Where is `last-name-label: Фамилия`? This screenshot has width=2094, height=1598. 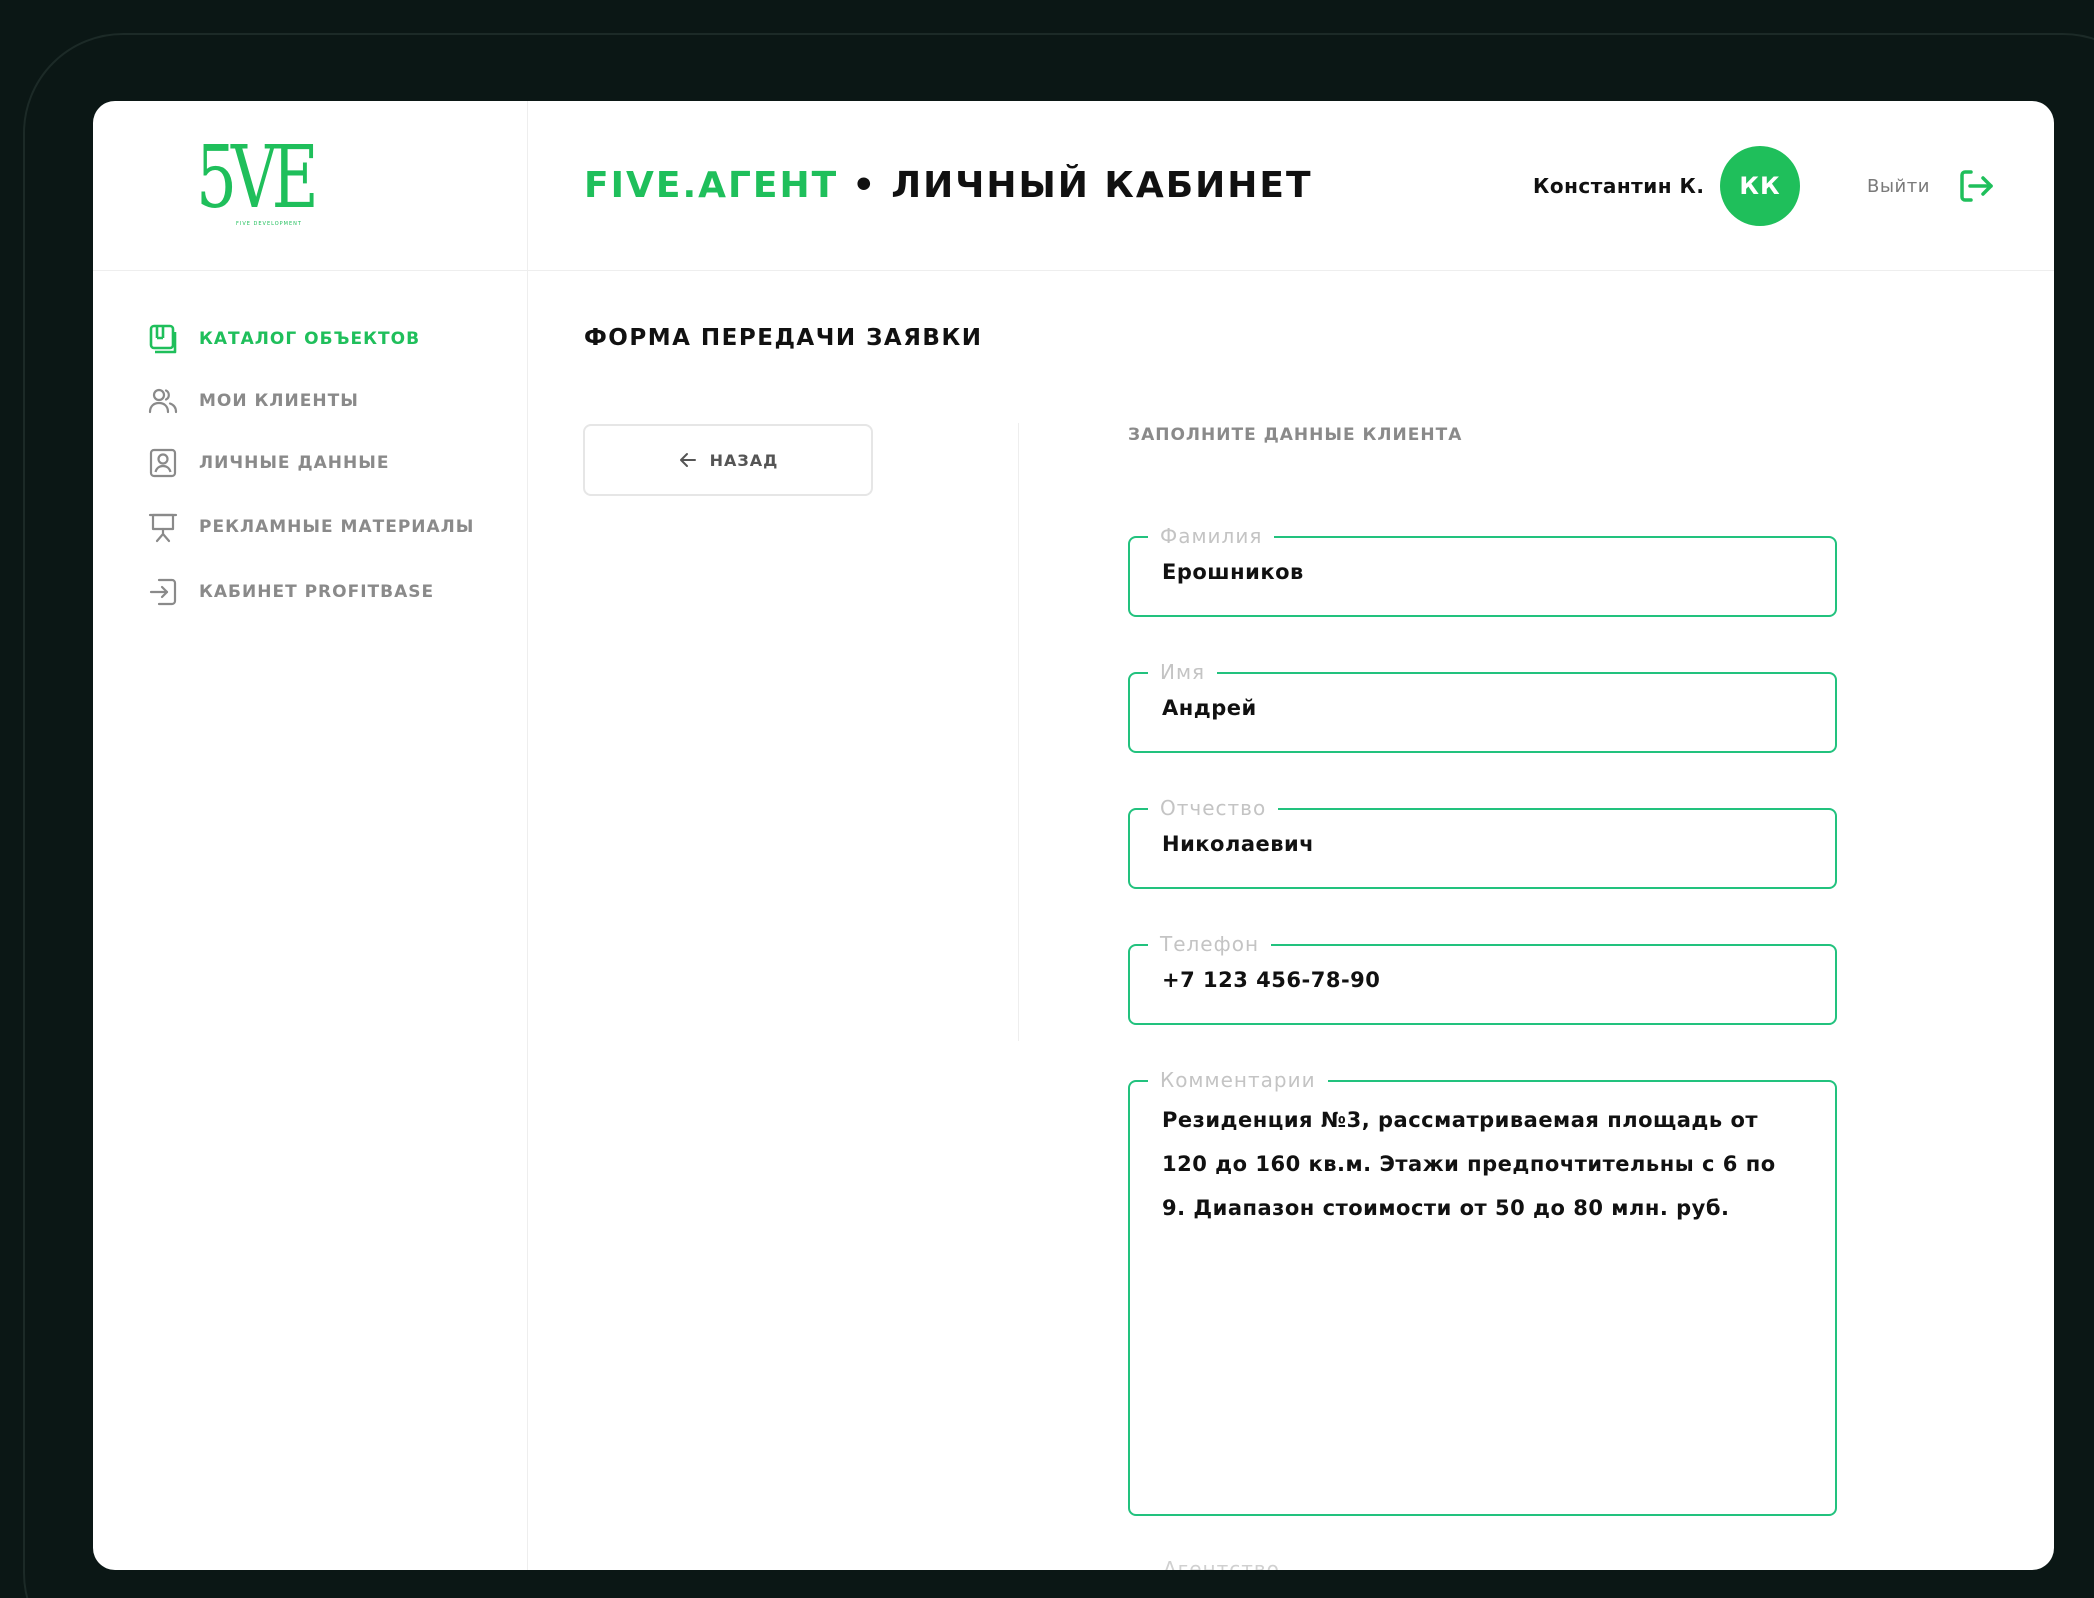
last-name-label: Фамилия is located at coordinates (1211, 536).